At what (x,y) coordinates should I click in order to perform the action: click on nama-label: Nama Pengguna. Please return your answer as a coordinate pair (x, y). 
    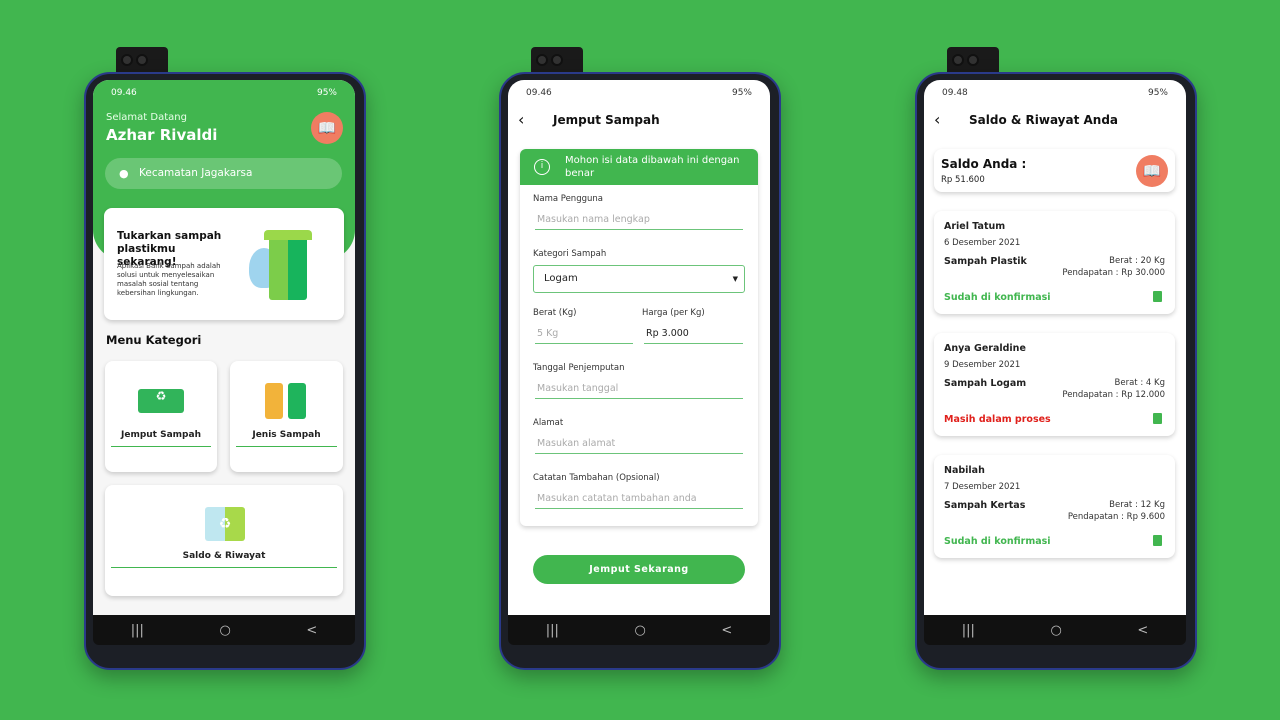
    Looking at the image, I should click on (568, 199).